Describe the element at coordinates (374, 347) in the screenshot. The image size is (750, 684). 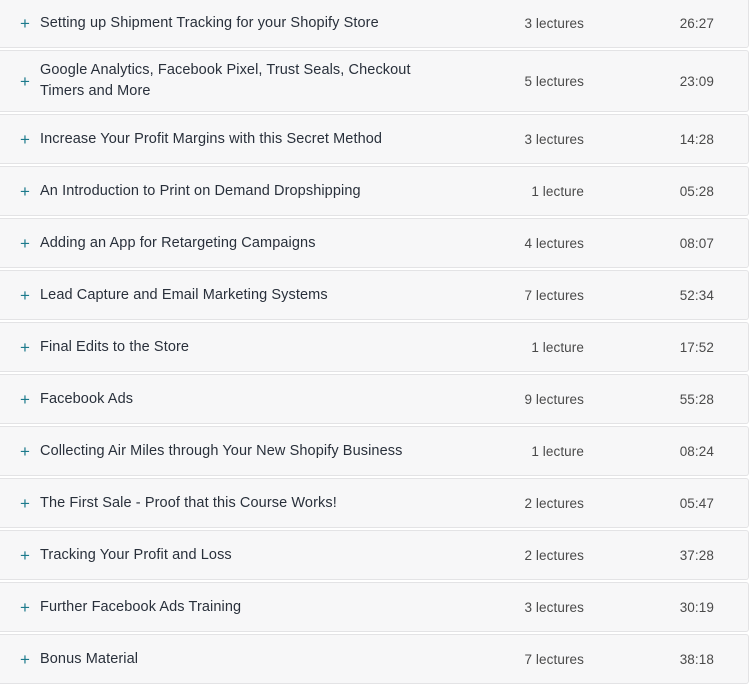
I see `curriculum-section-row: + Final Edits to the Store 1 lecture 17:52` at that location.